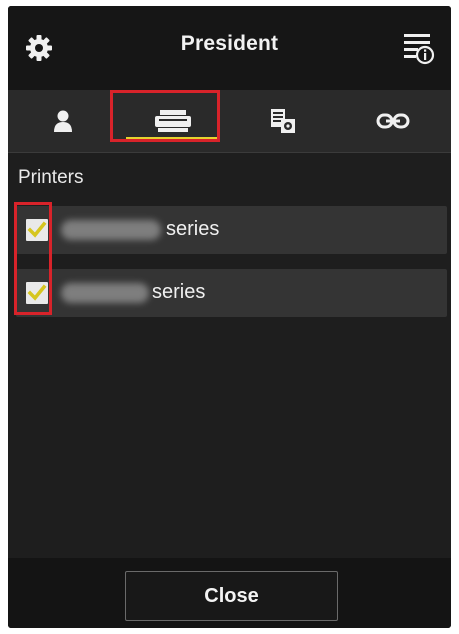 This screenshot has height=634, width=459. Describe the element at coordinates (51, 177) in the screenshot. I see `printers-section-label: Printers` at that location.